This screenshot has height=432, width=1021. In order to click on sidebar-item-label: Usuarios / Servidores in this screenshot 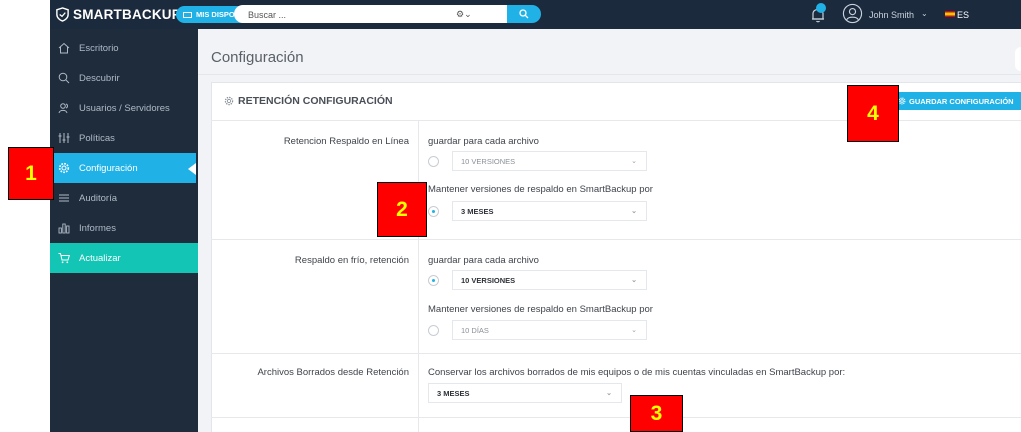, I will do `click(124, 108)`.